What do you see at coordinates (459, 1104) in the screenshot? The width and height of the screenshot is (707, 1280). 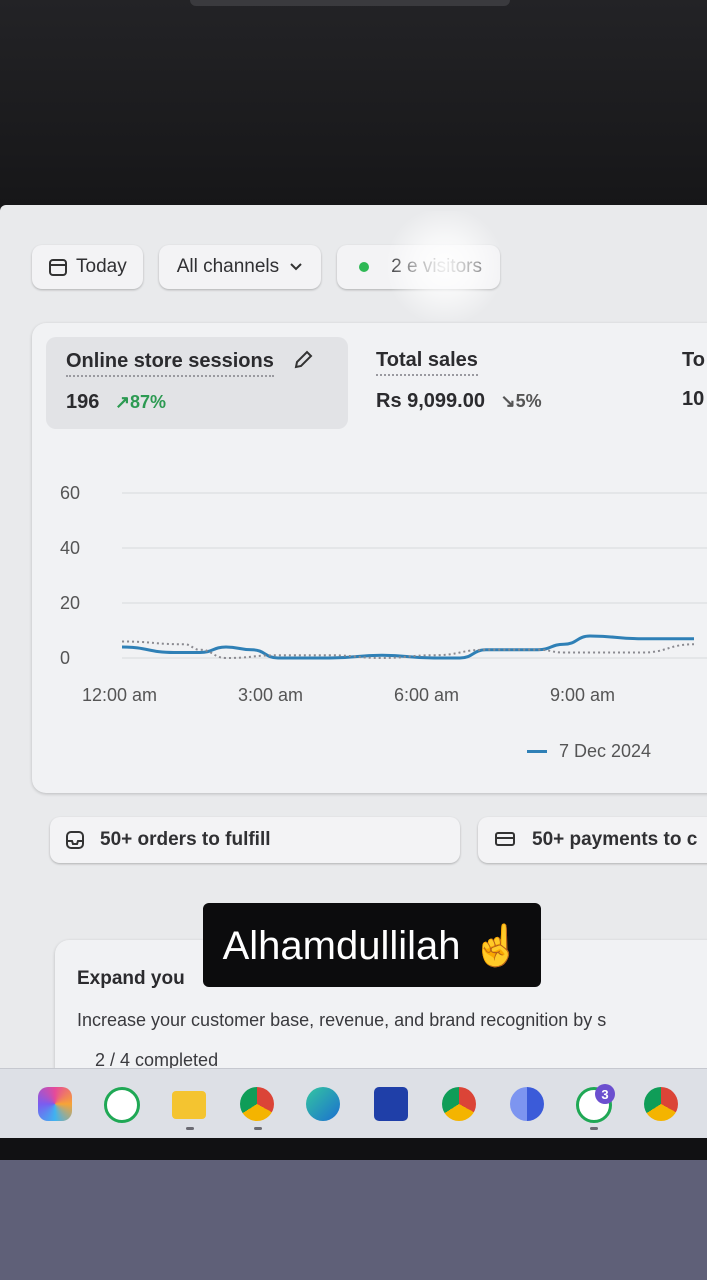 I see `chrome-profile-icon` at bounding box center [459, 1104].